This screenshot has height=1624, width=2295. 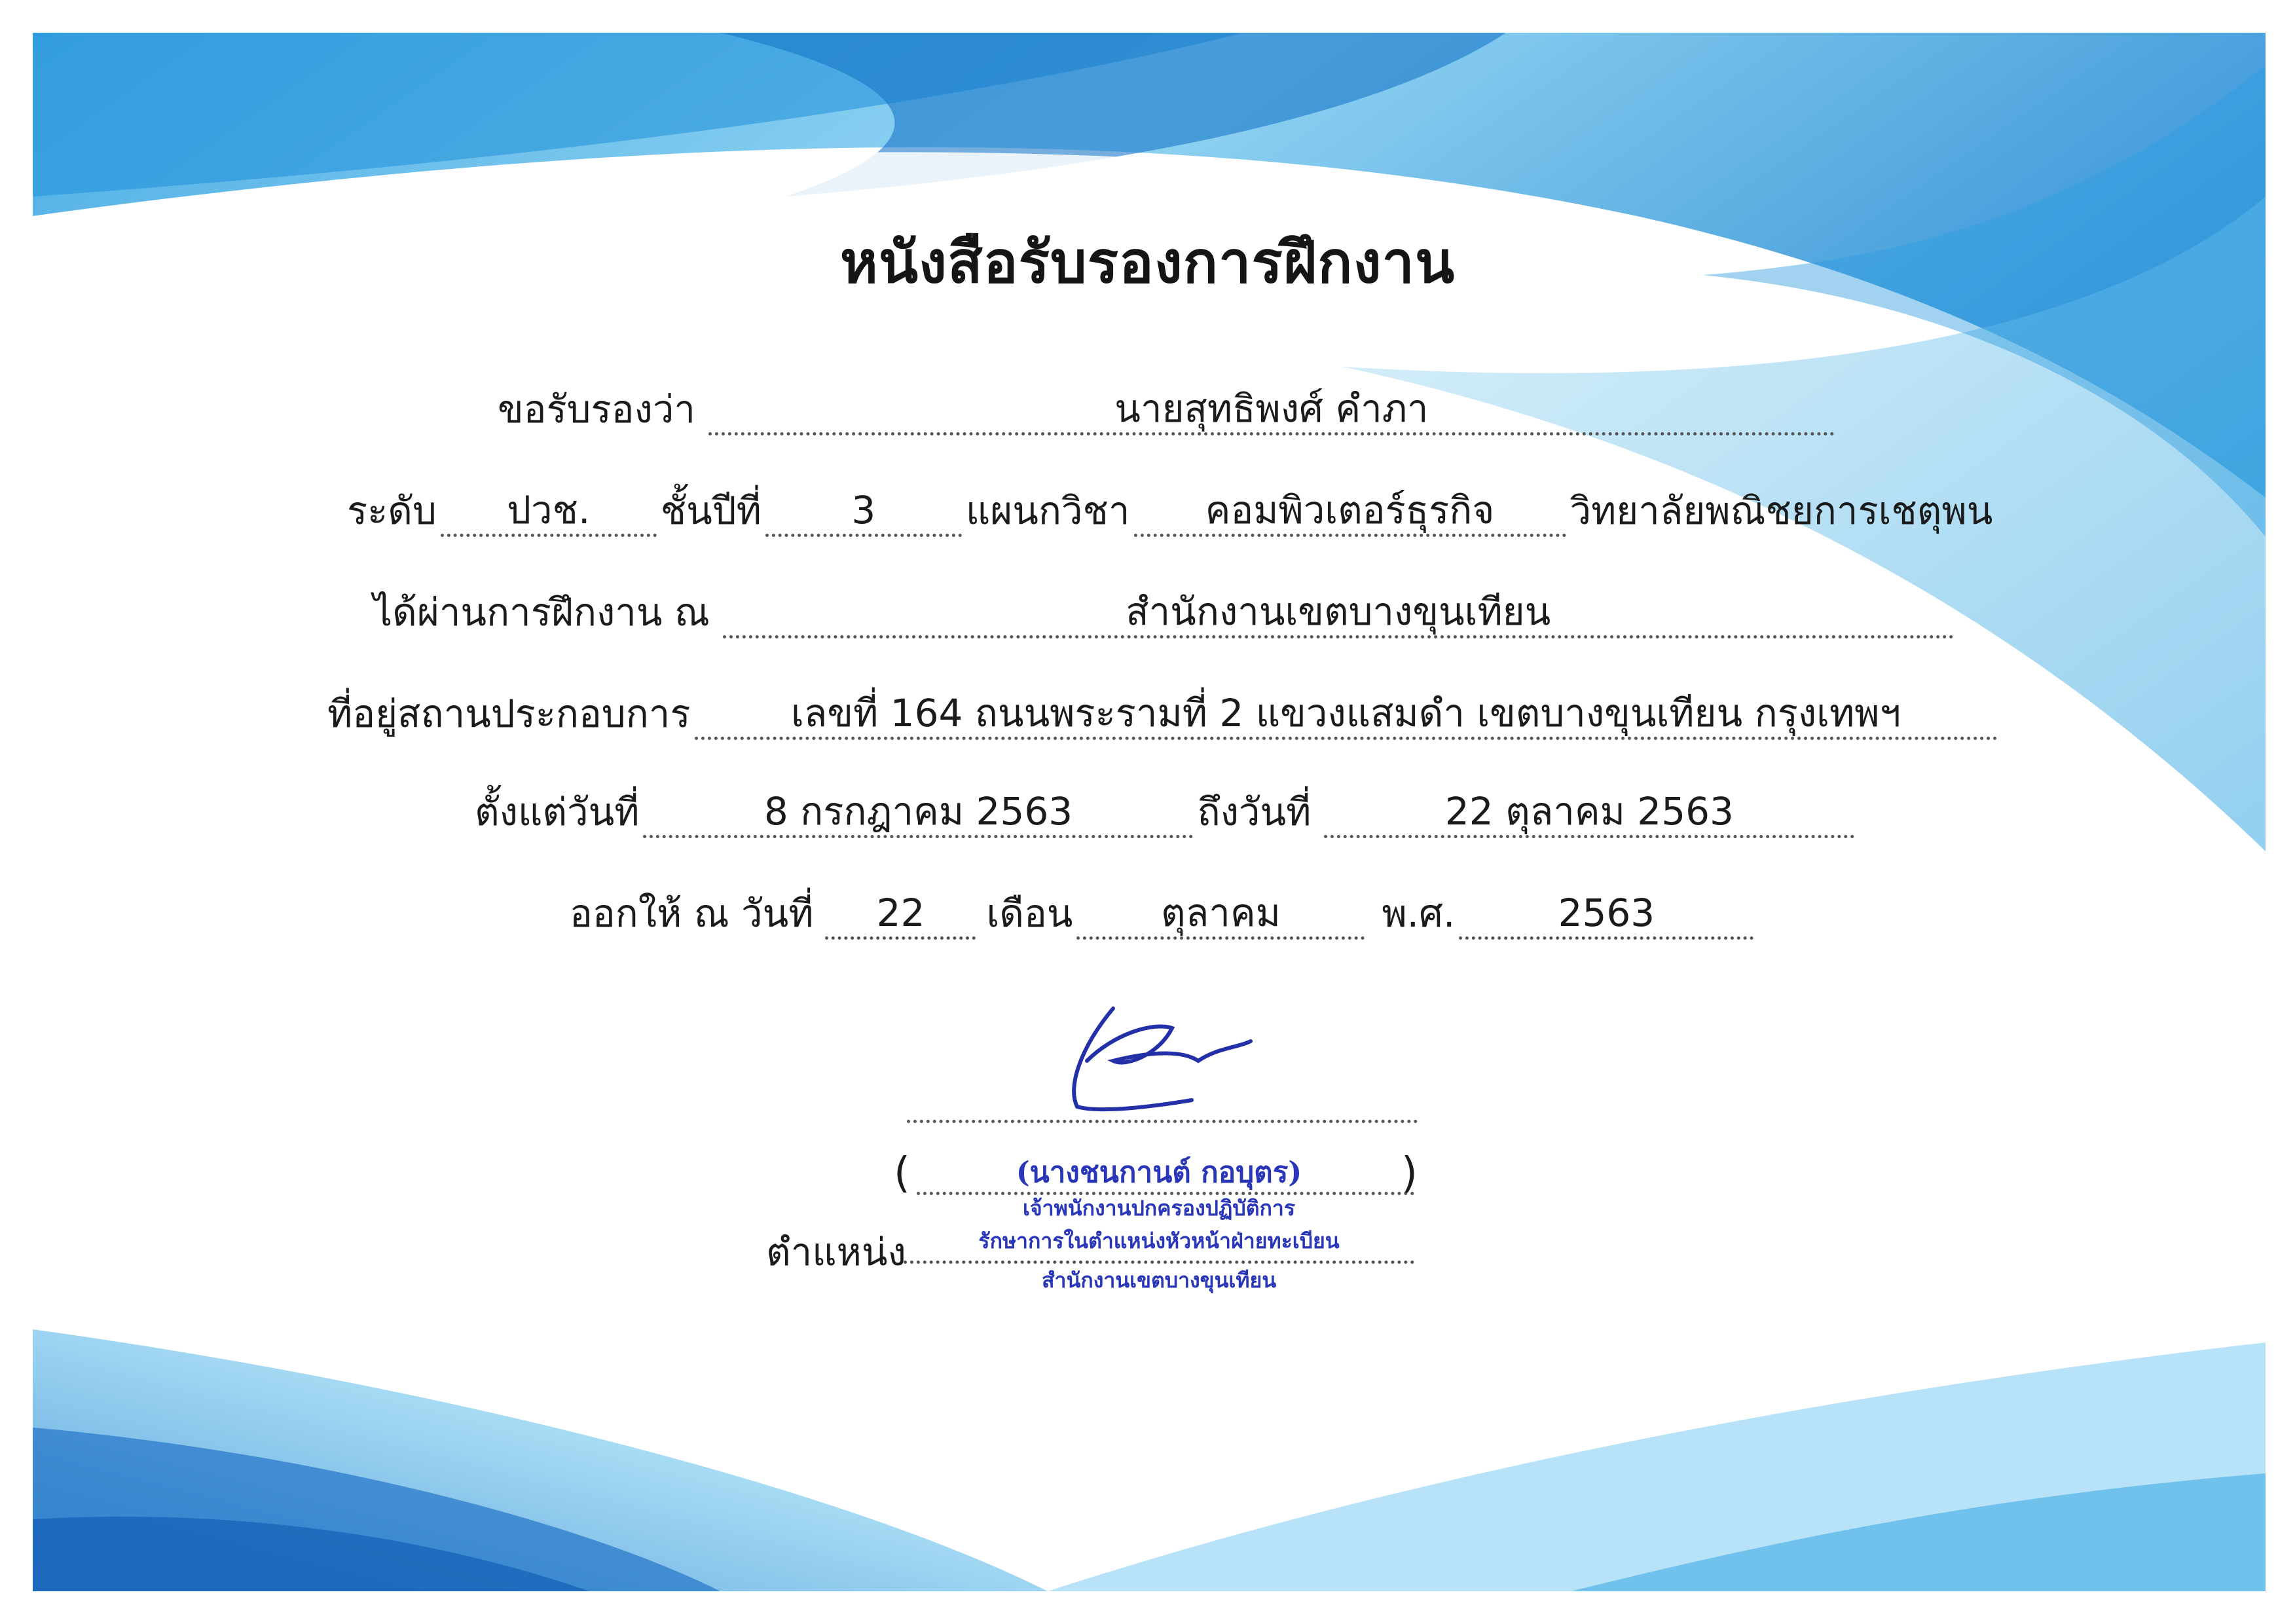 I want to click on issued-year-field: 2563, so click(x=1606, y=912).